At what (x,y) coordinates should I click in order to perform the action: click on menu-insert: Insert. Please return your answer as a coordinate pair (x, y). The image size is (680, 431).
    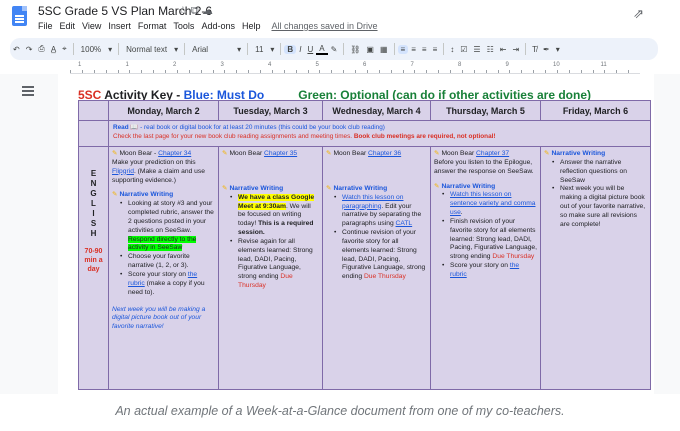
    Looking at the image, I should click on (119, 26).